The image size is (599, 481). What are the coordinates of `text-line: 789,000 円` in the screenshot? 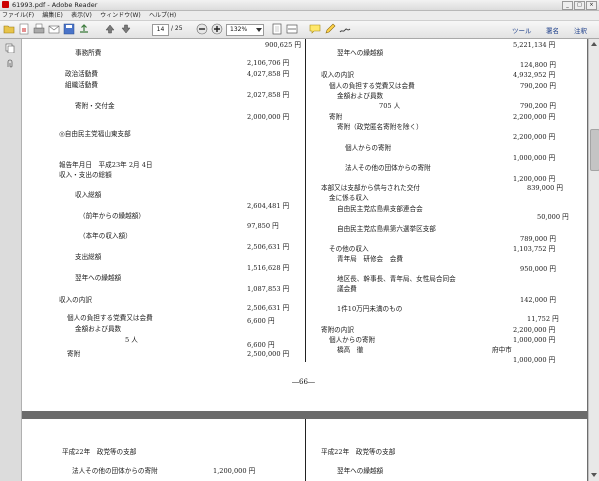 It's located at (538, 239).